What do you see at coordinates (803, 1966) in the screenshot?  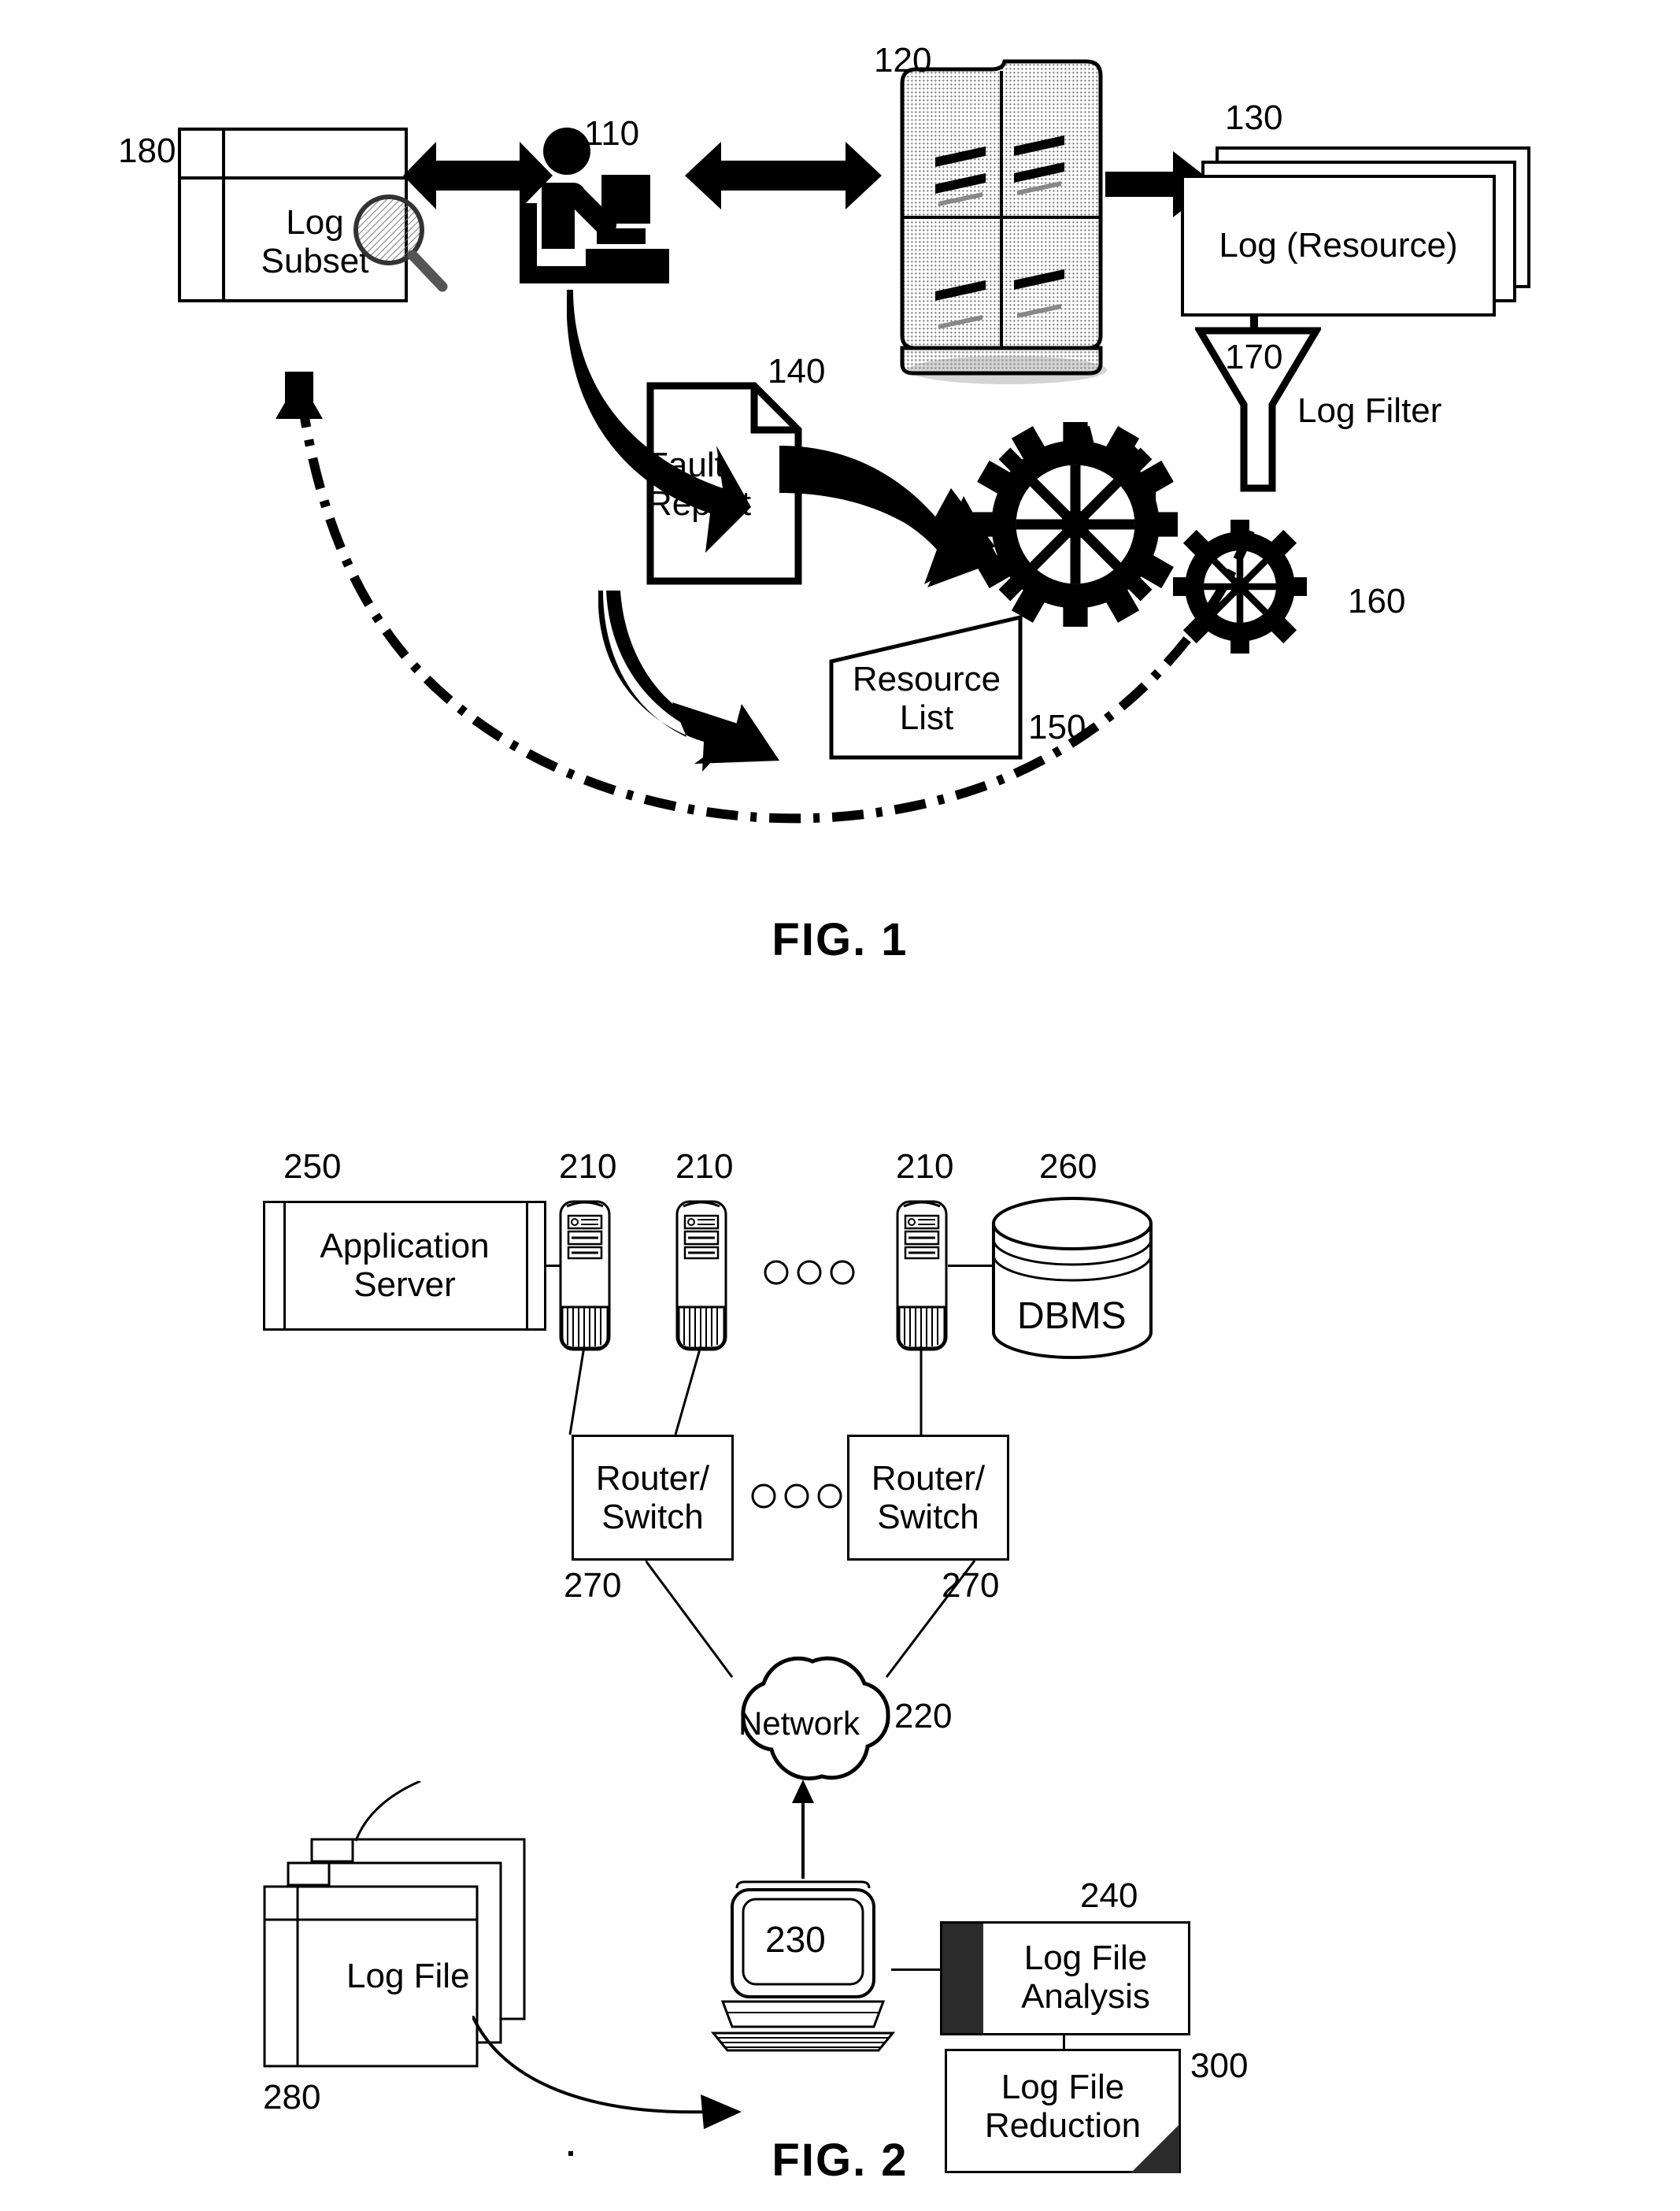 I see `workstation-computer-icon` at bounding box center [803, 1966].